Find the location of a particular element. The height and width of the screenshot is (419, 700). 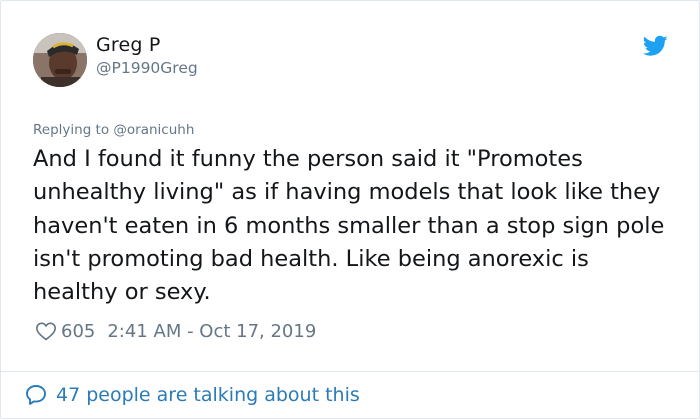

tweet-meta: 605 2:41 AM - Oct 17, 2019 is located at coordinates (175, 331).